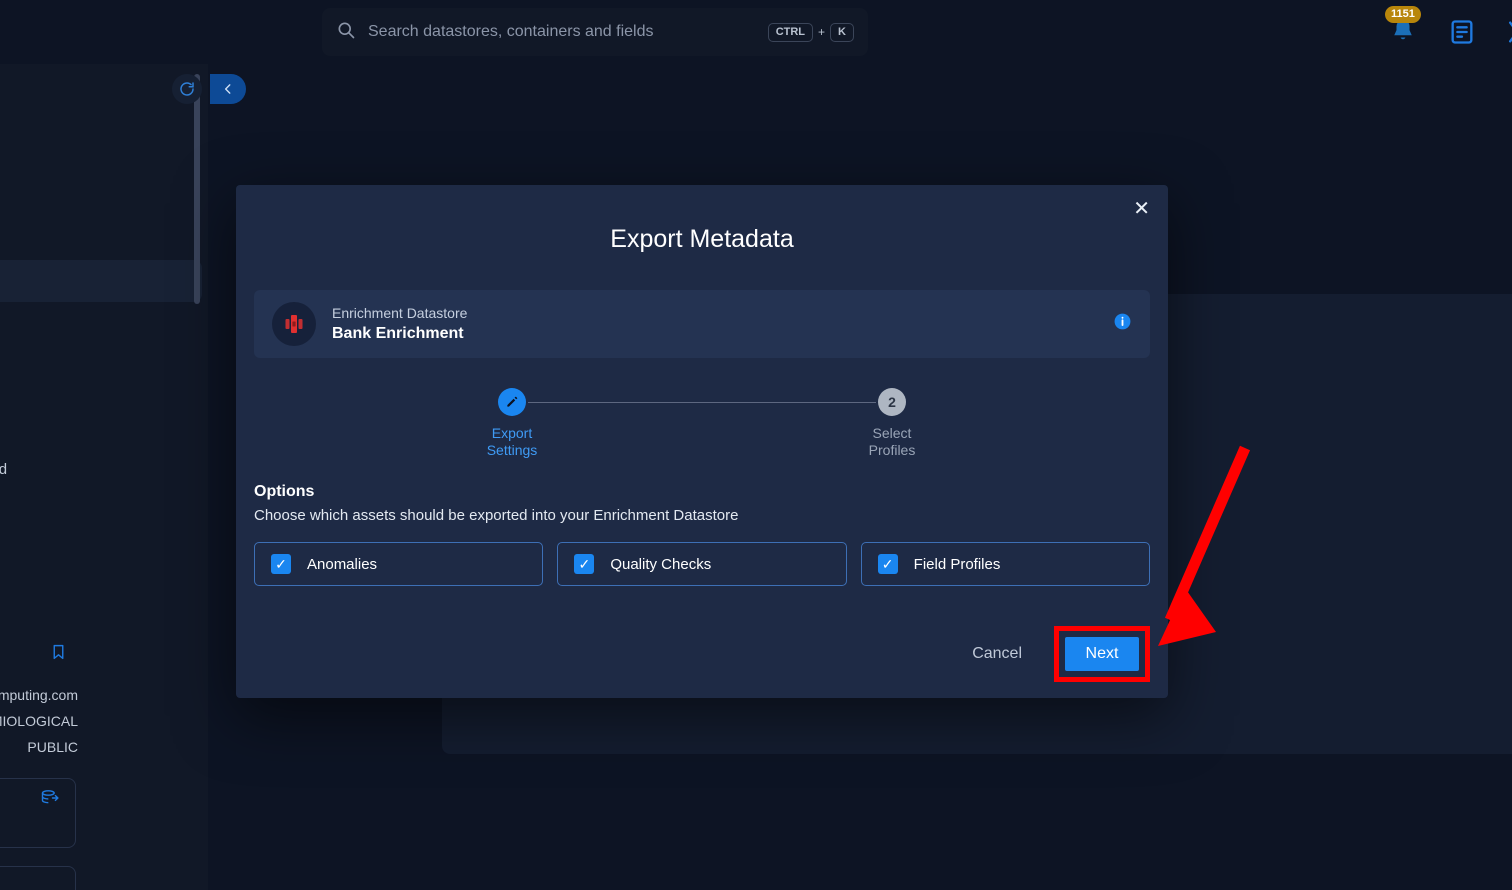 The image size is (1512, 890). I want to click on option-quality-checks: ✓ Quality Checks, so click(702, 564).